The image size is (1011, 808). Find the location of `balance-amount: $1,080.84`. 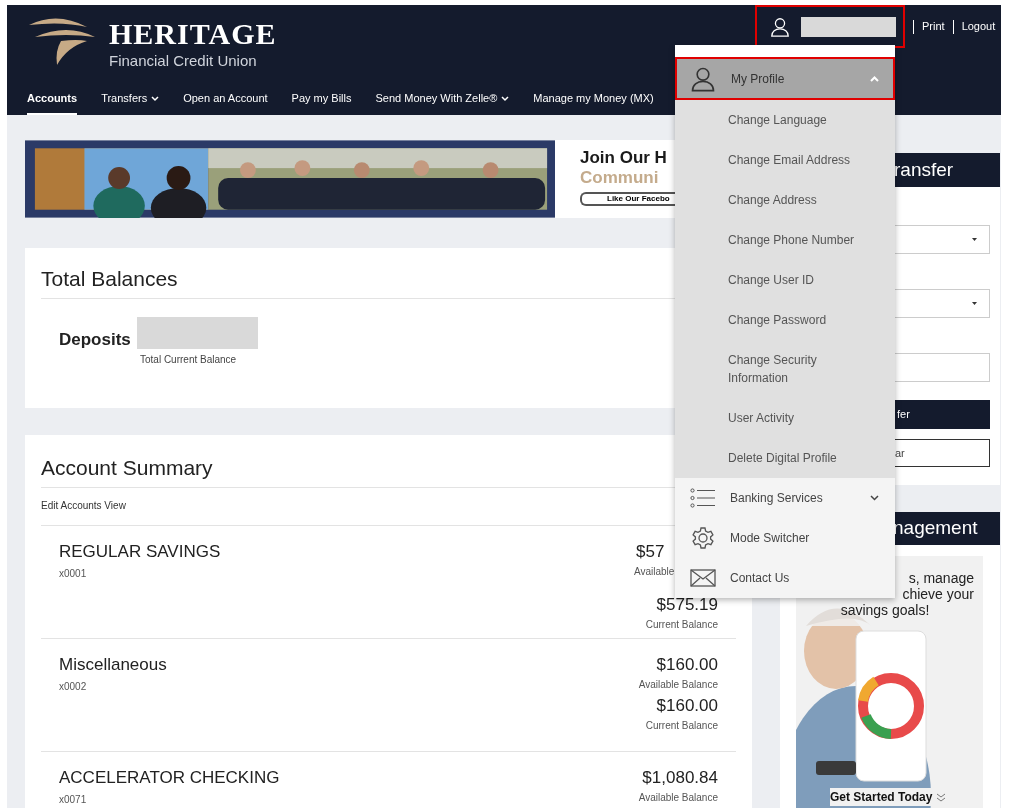

balance-amount: $1,080.84 is located at coordinates (680, 778).